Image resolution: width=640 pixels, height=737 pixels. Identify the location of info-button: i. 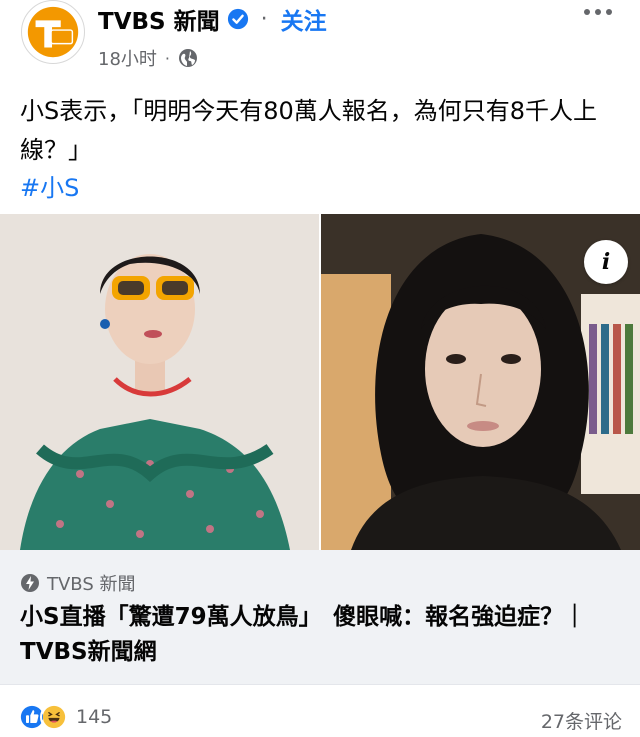
(606, 262).